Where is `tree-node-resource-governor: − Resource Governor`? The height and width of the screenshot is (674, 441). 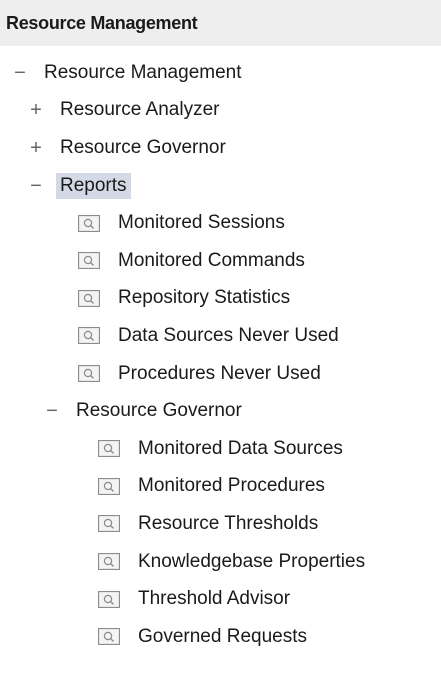
tree-node-resource-governor: − Resource Governor is located at coordinates (220, 411).